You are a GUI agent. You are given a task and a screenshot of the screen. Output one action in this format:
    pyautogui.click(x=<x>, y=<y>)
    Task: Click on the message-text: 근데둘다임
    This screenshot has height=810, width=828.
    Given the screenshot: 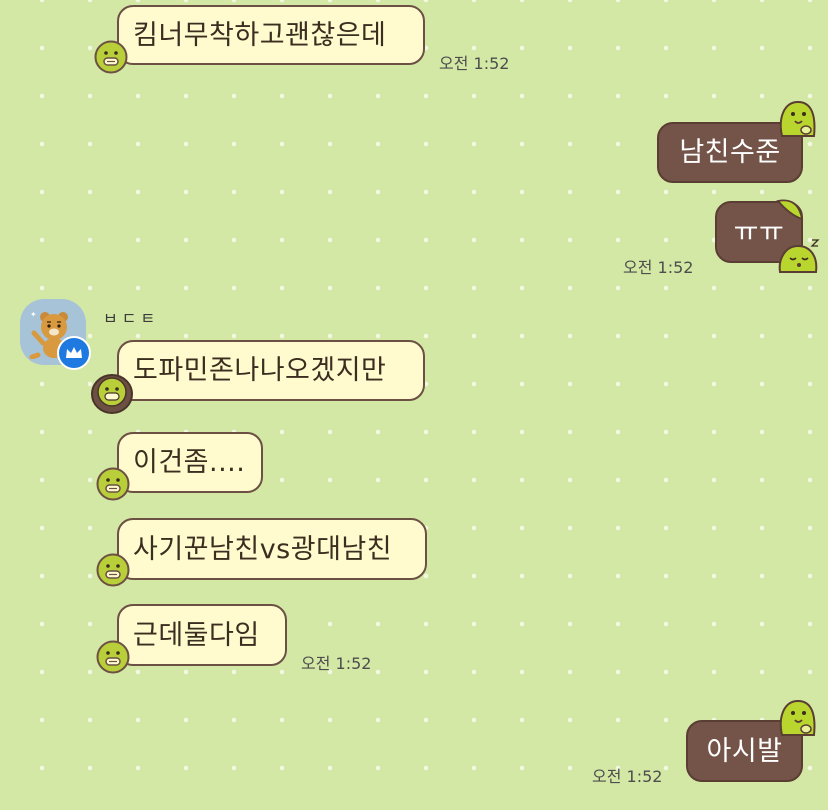 What is the action you would take?
    pyautogui.click(x=196, y=635)
    